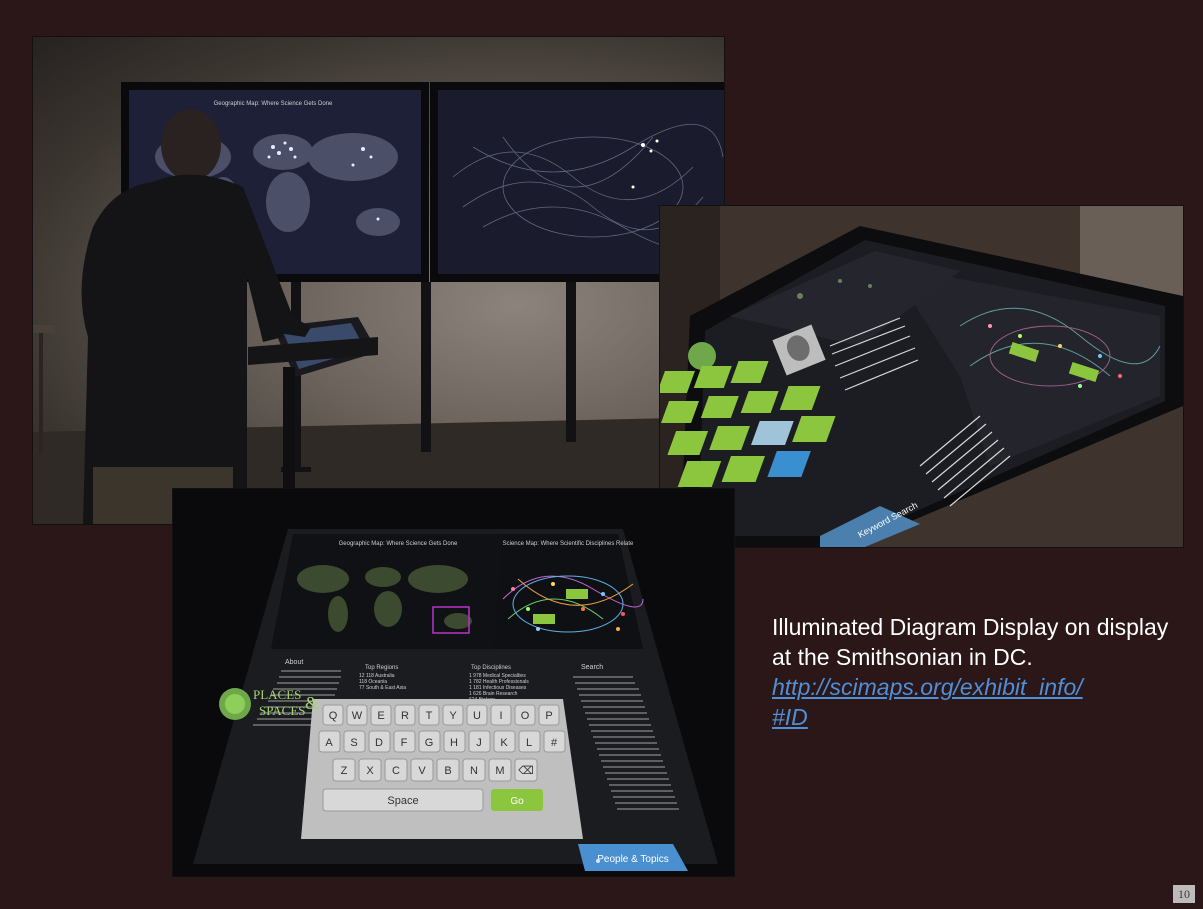 This screenshot has width=1203, height=909. Describe the element at coordinates (592, 667) in the screenshot. I see `search-label: Search` at that location.